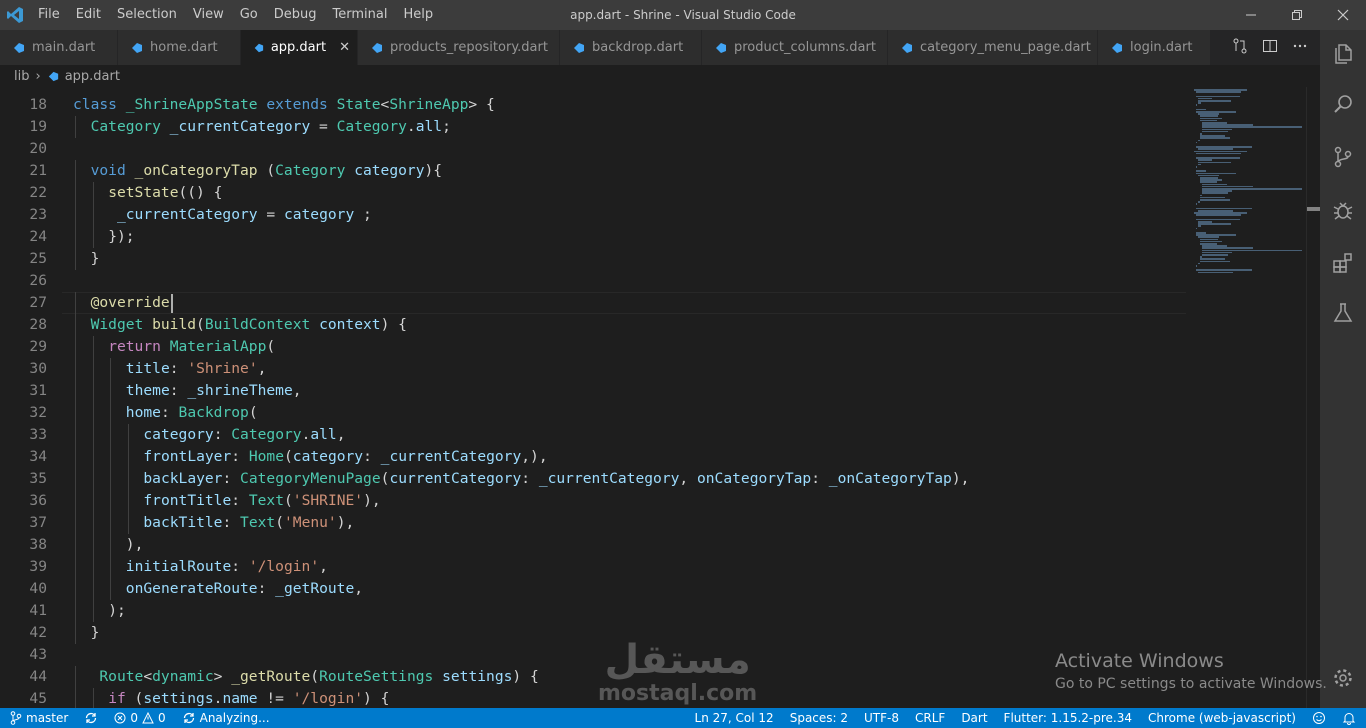 The height and width of the screenshot is (728, 1366). Describe the element at coordinates (595, 215) in the screenshot. I see `code-line: 23 _currentCategory = category ;` at that location.